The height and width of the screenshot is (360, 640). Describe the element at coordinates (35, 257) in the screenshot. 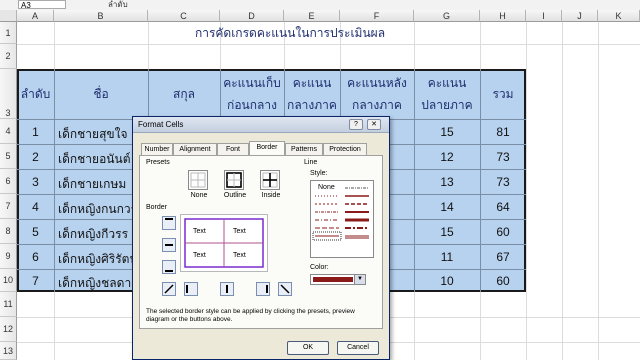

I see `cell-no: 6` at that location.